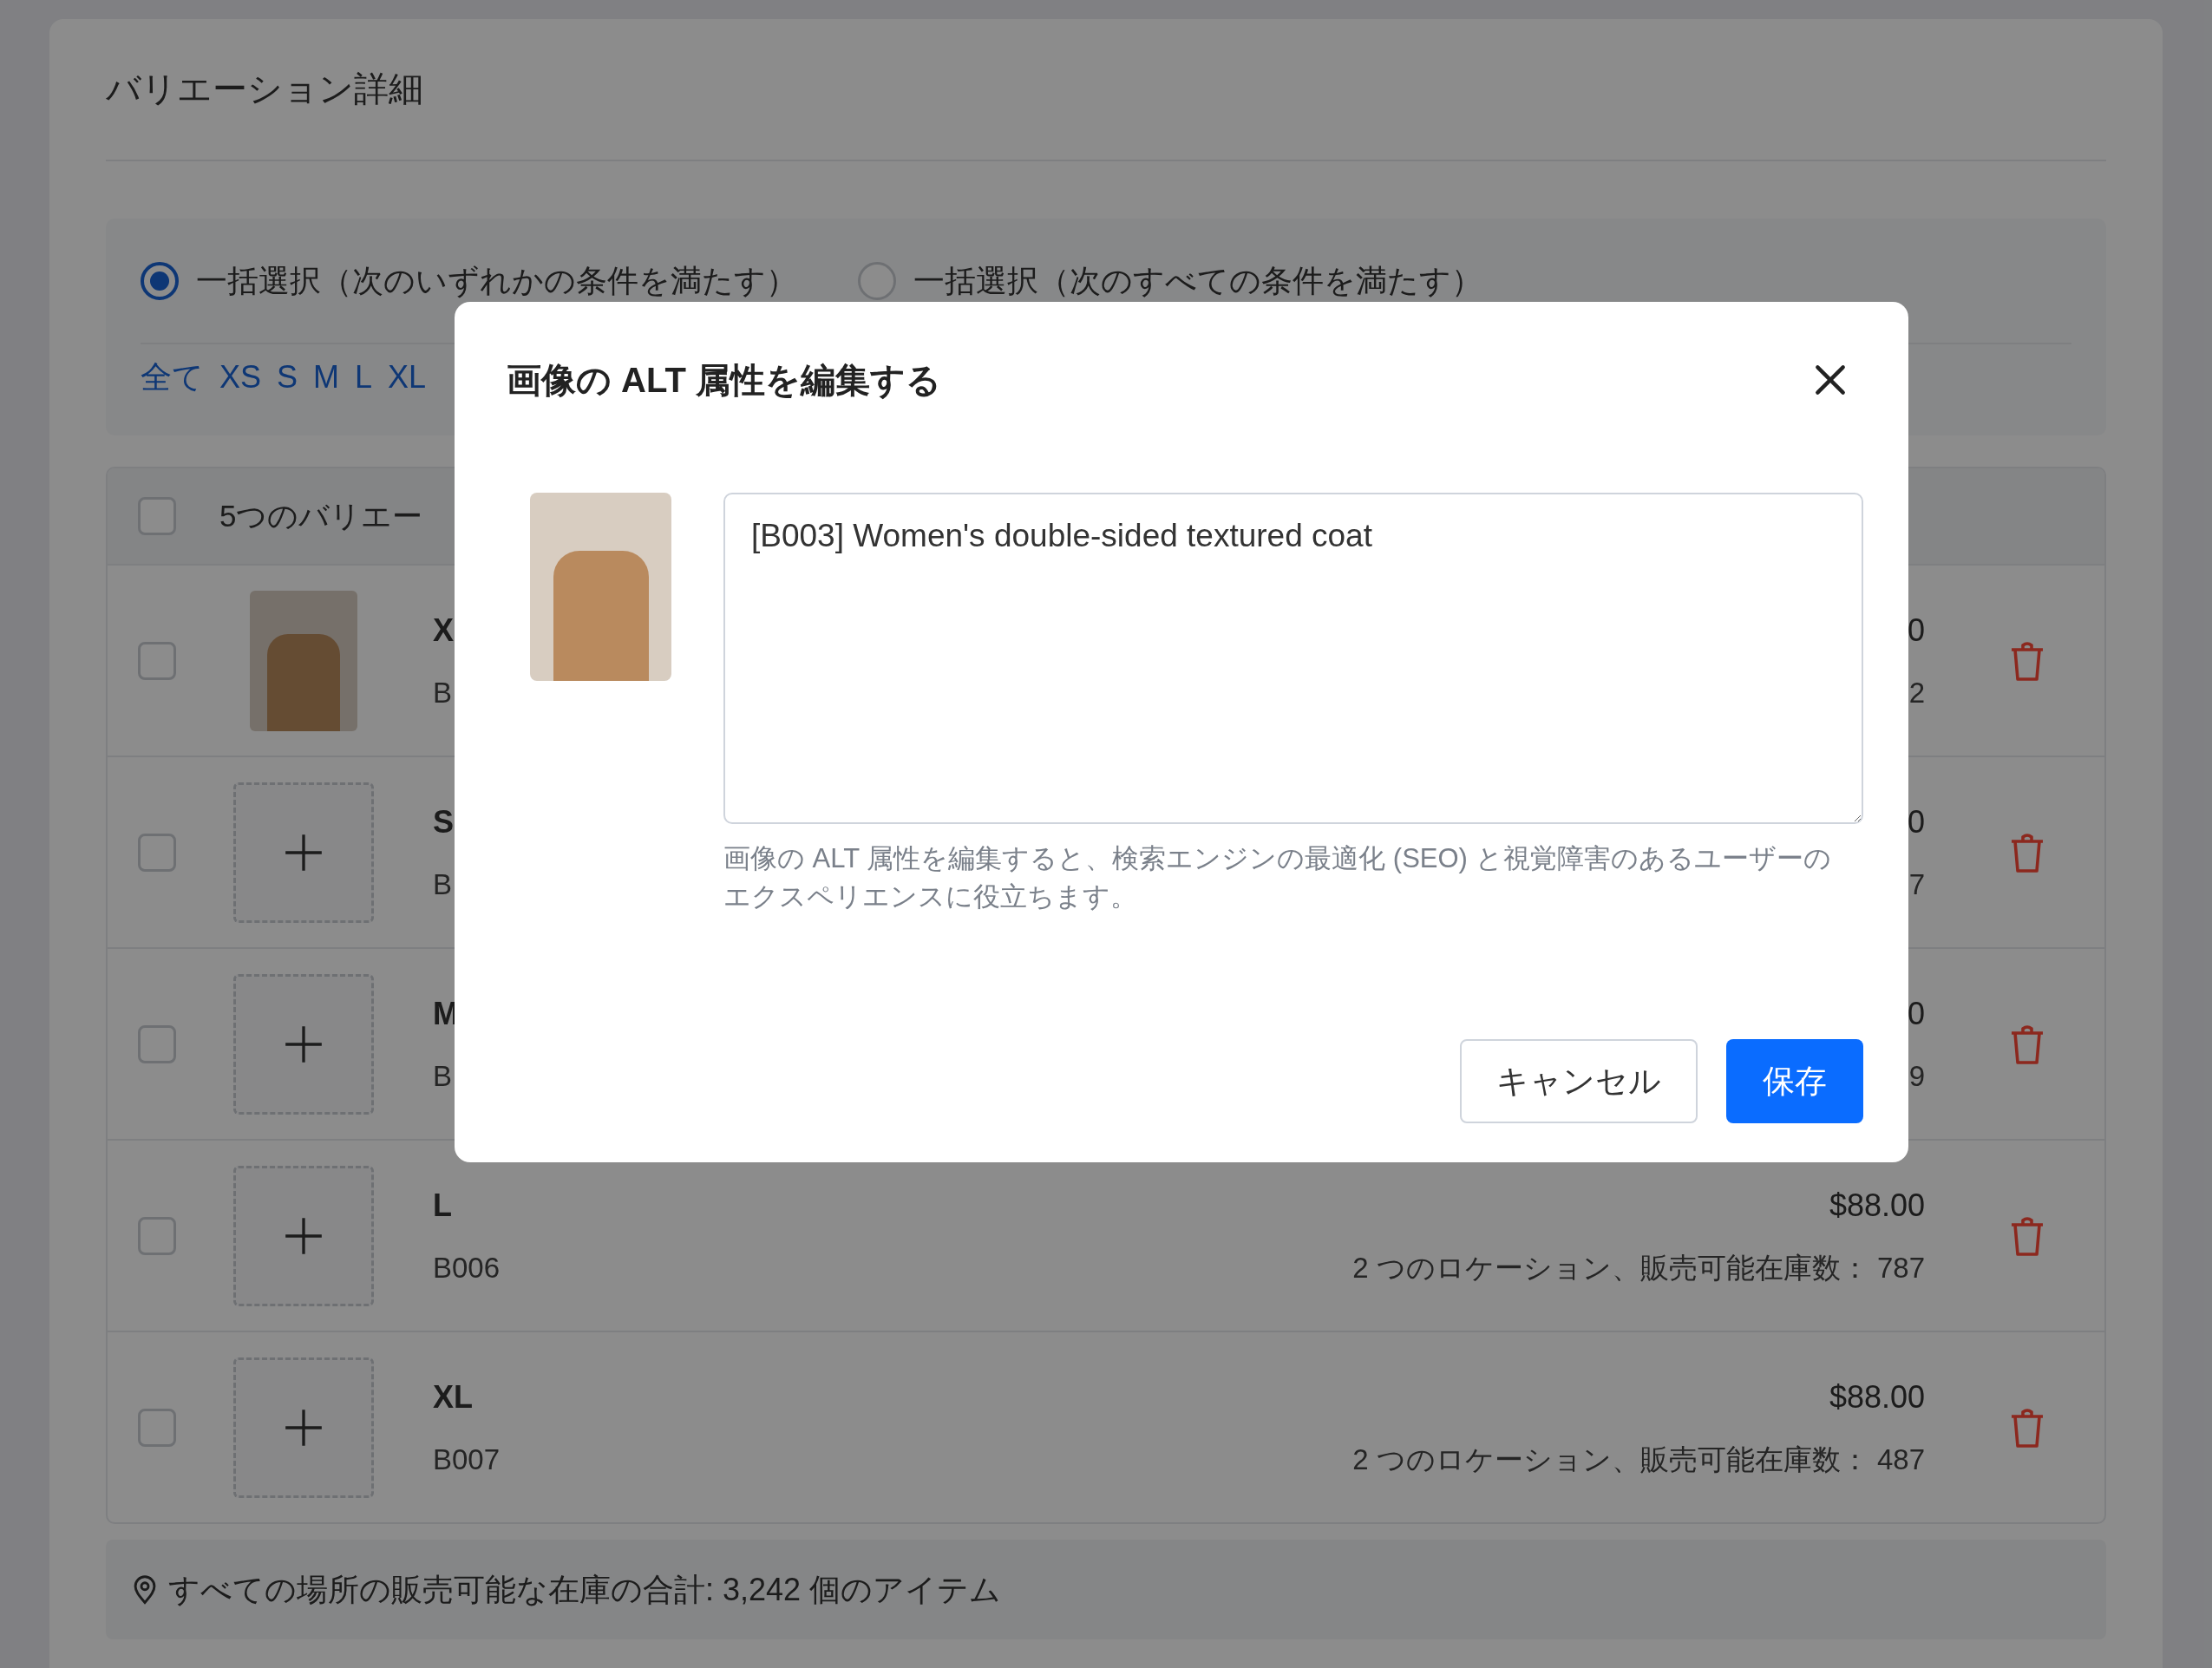  What do you see at coordinates (160, 280) in the screenshot?
I see `radio-button` at bounding box center [160, 280].